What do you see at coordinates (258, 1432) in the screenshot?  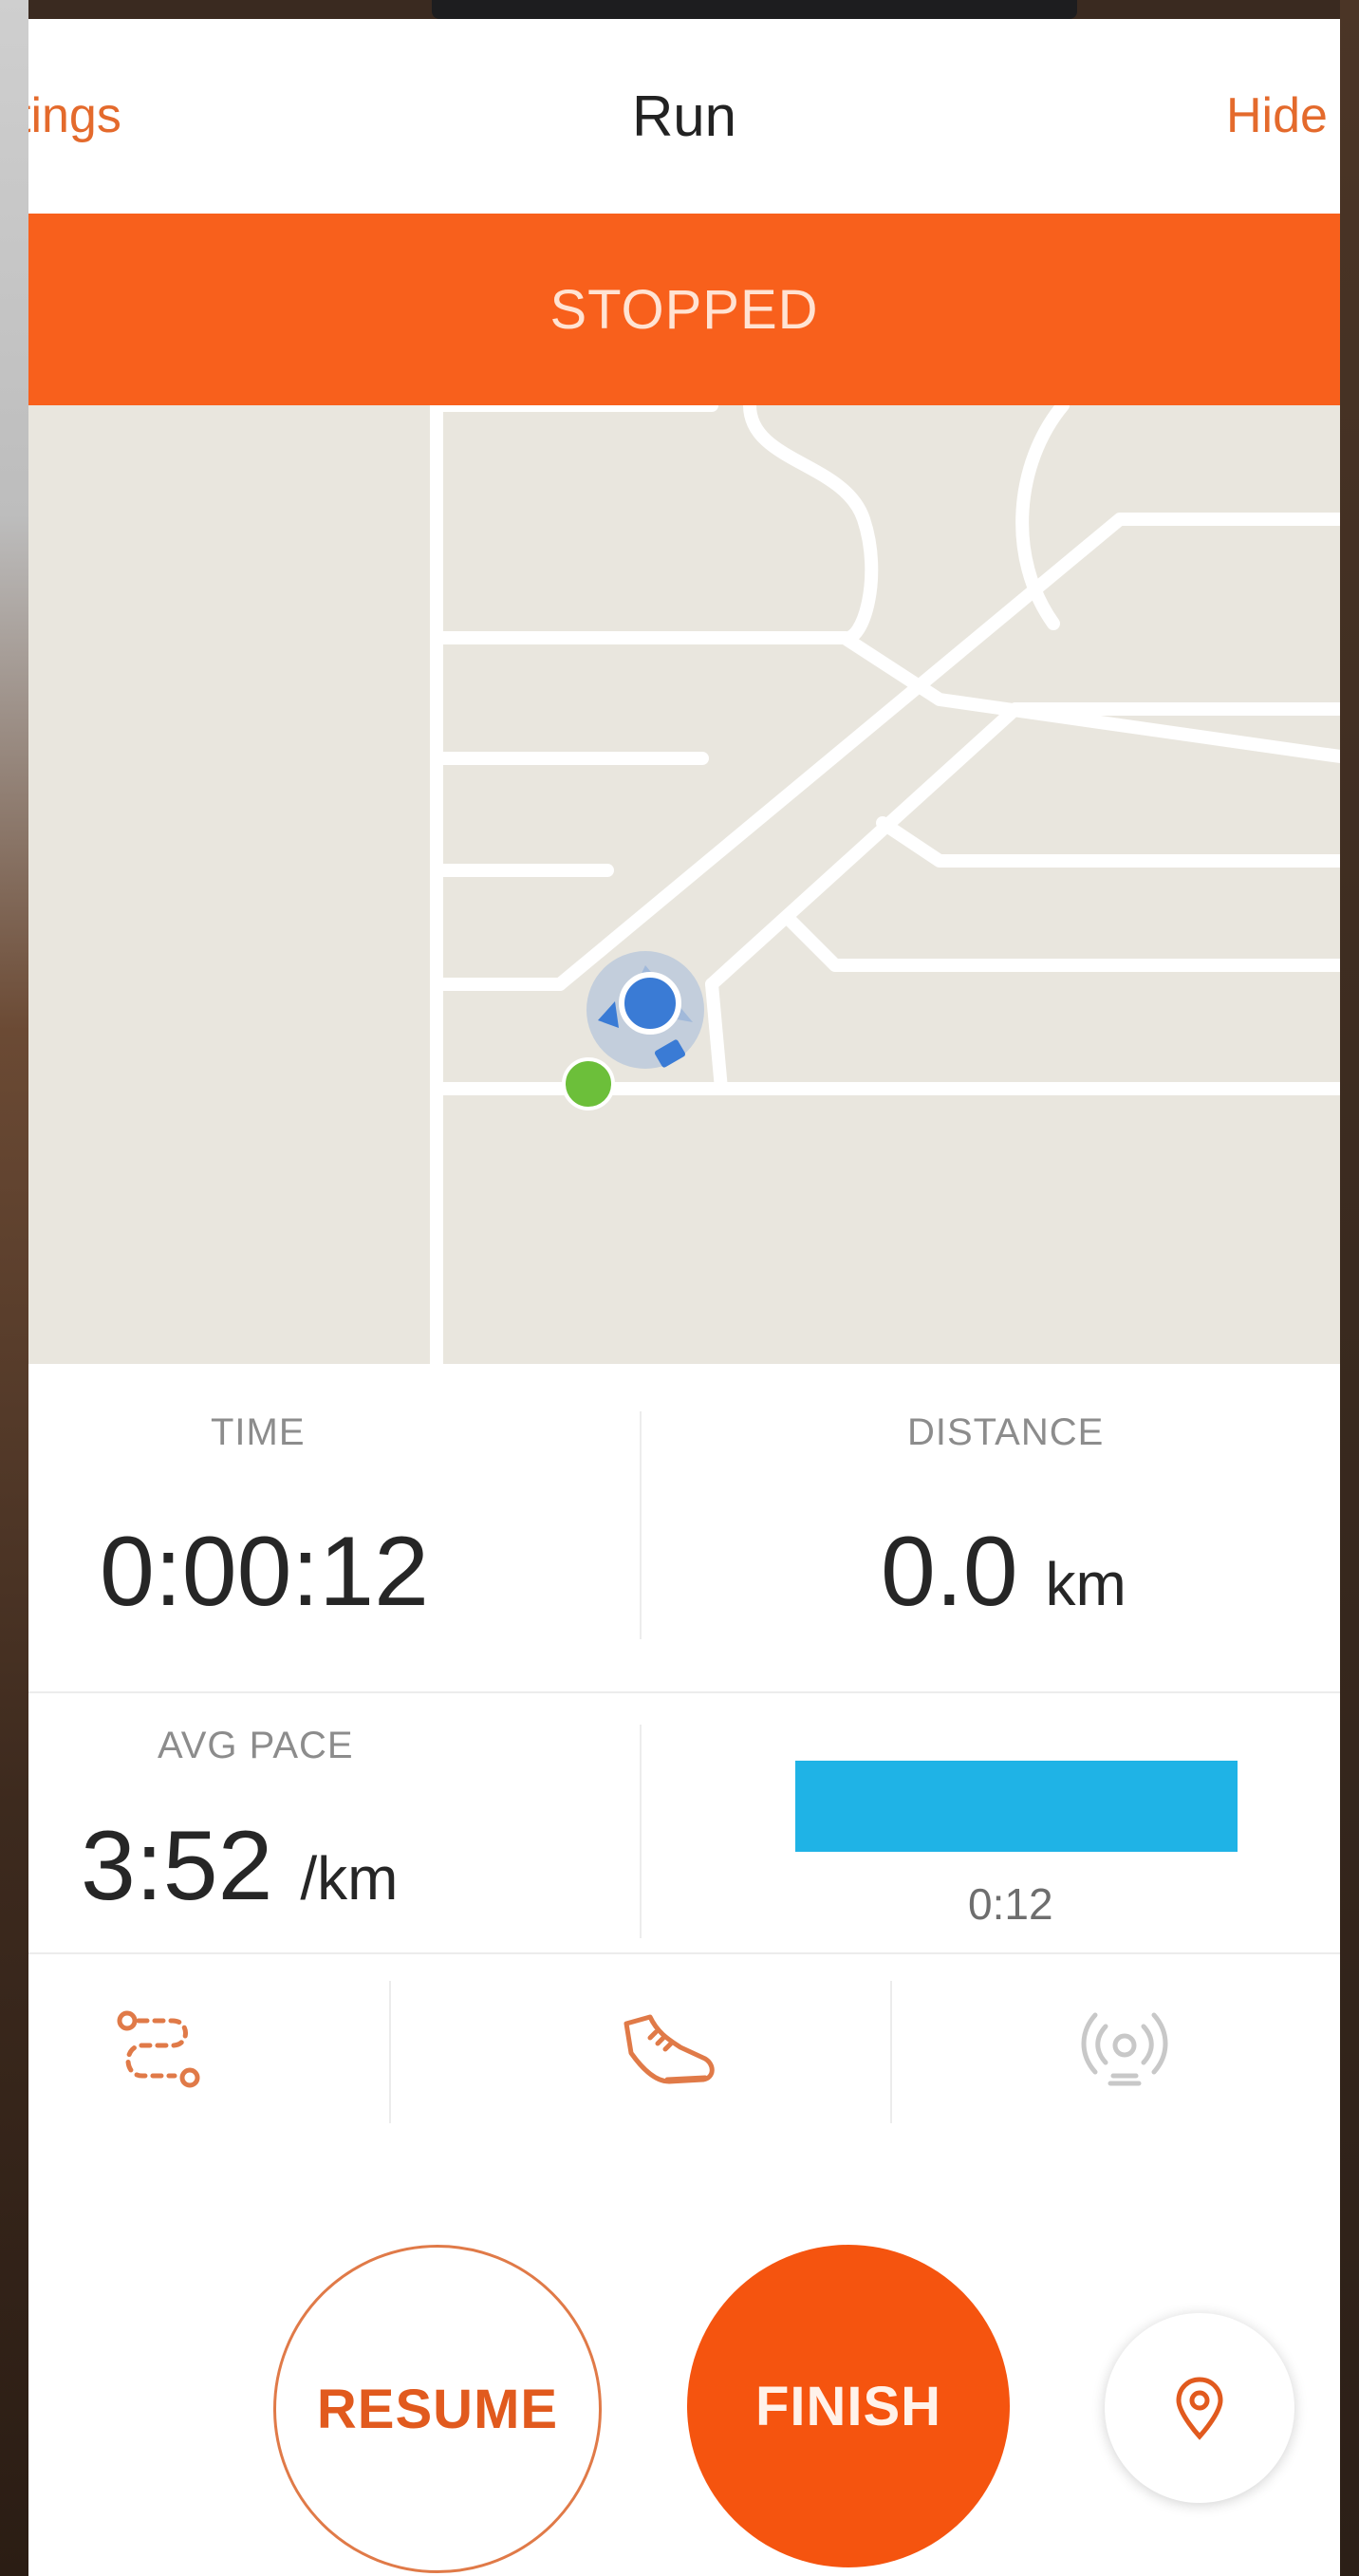 I see `time-label: TIME` at bounding box center [258, 1432].